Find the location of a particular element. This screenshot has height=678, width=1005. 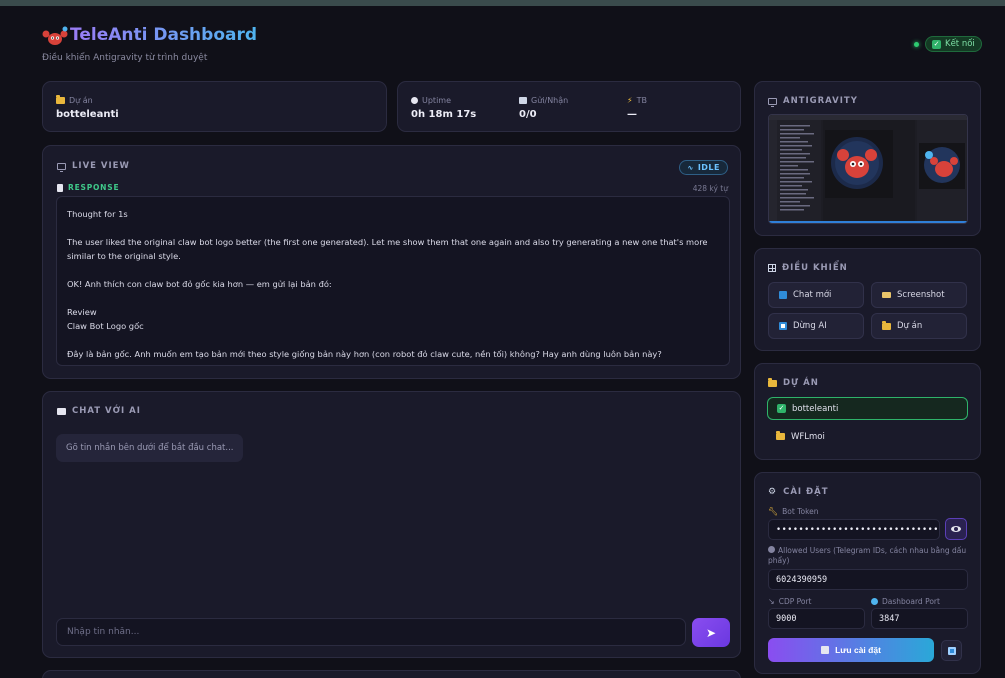

dashboard-port-label: Dashboard Port is located at coordinates (905, 601).